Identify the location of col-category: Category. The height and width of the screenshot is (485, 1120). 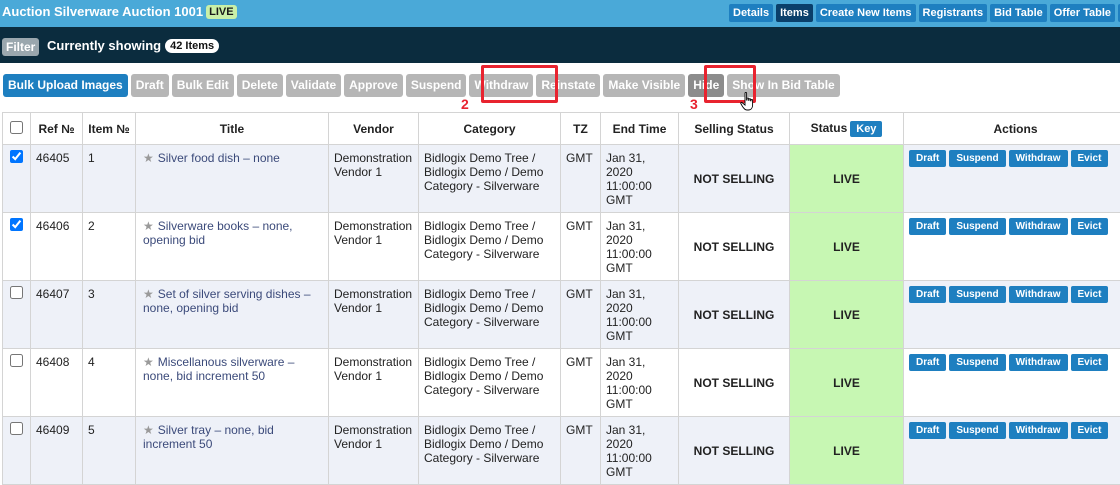
(490, 129).